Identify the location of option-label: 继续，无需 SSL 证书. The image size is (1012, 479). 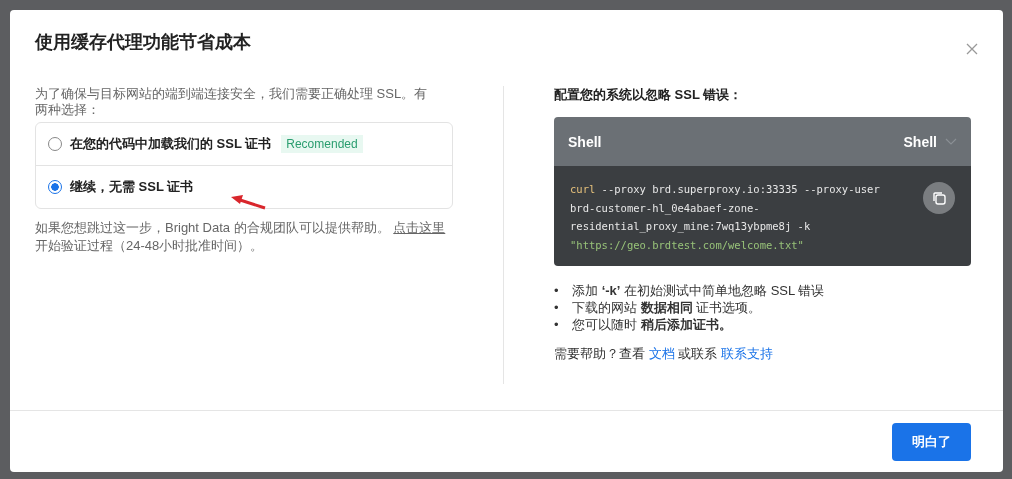
(132, 187).